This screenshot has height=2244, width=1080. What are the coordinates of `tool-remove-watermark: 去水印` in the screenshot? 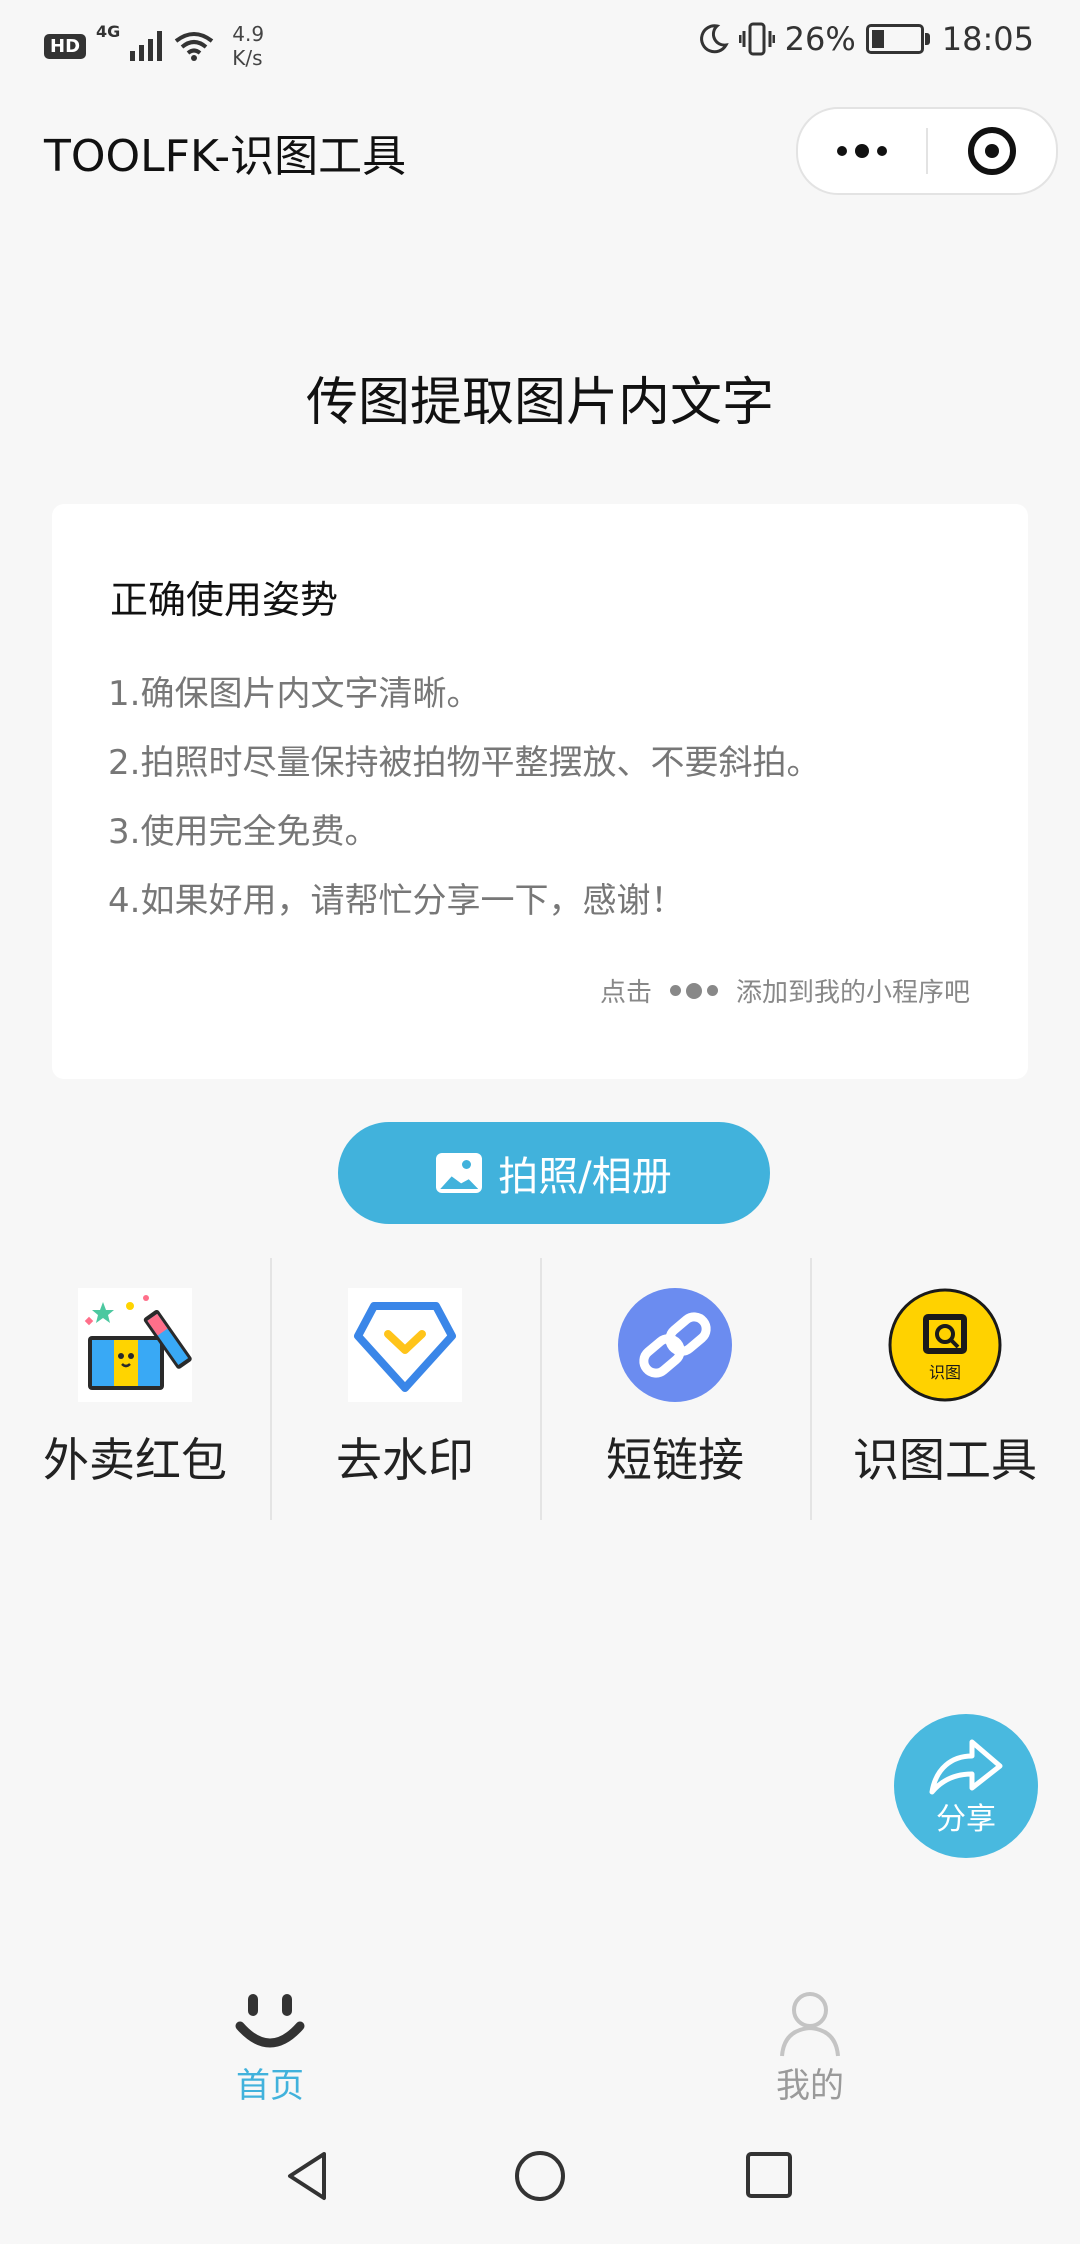 It's located at (405, 1389).